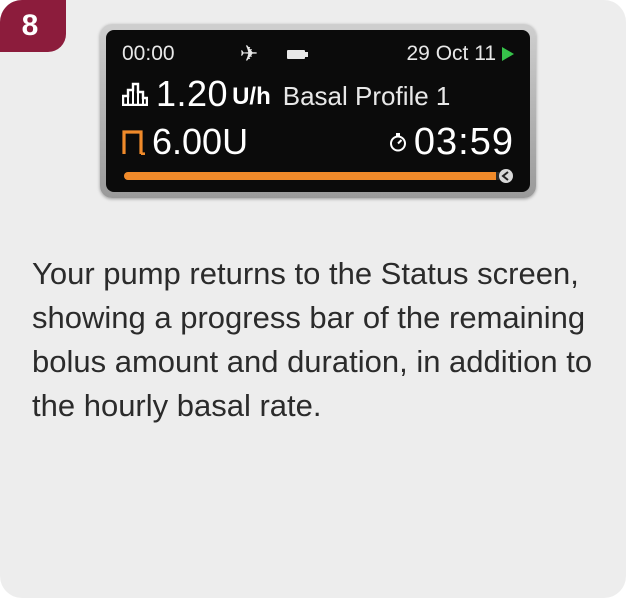 The height and width of the screenshot is (603, 632). Describe the element at coordinates (397, 142) in the screenshot. I see `stopwatch-icon` at that location.